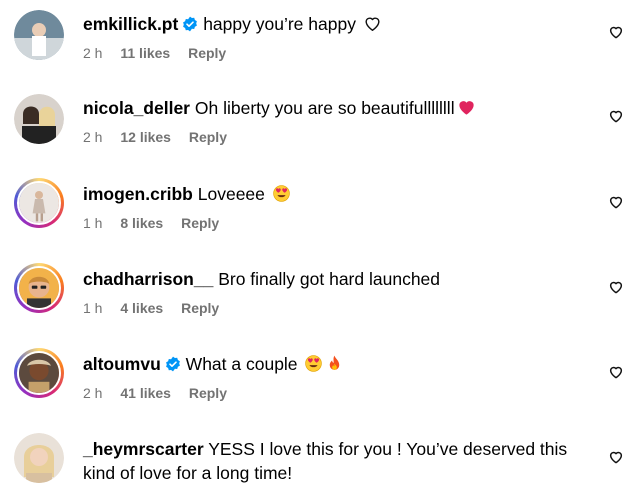 The width and height of the screenshot is (634, 499). What do you see at coordinates (231, 194) in the screenshot?
I see `comment-text: Loveeee` at bounding box center [231, 194].